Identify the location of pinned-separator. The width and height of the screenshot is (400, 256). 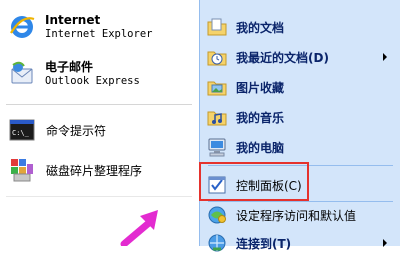
(99, 104).